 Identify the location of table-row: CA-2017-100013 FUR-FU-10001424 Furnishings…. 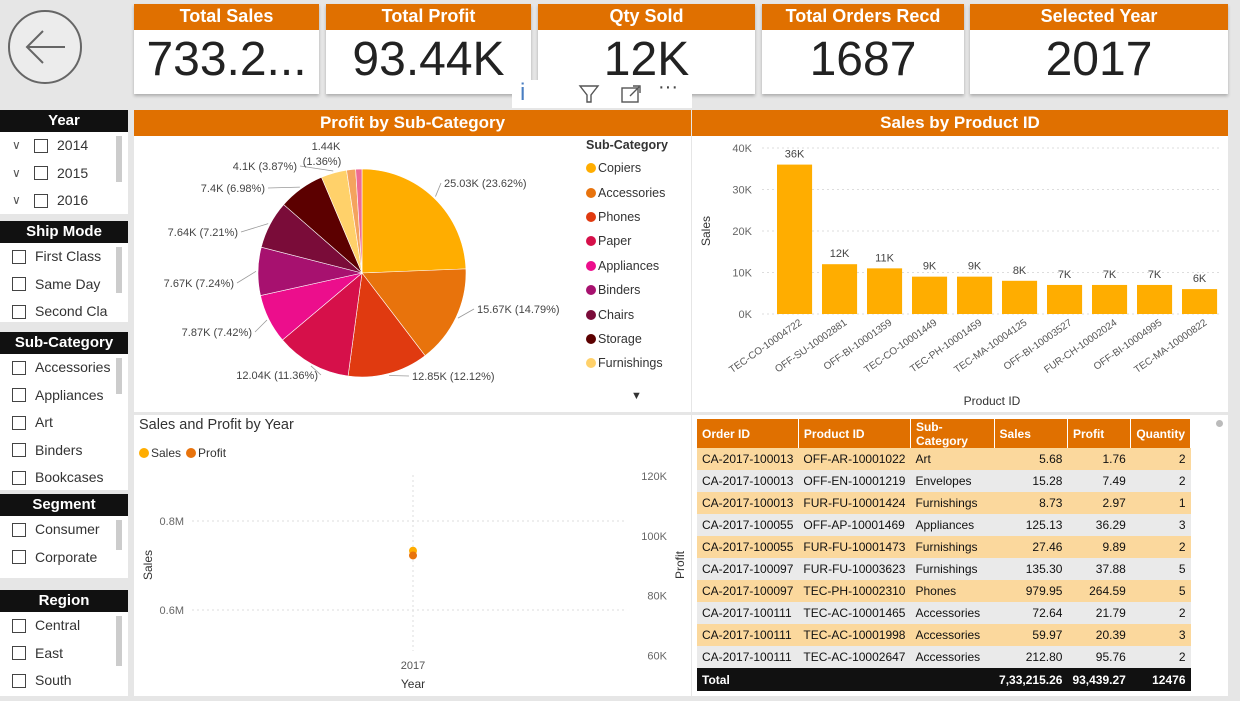
(944, 503).